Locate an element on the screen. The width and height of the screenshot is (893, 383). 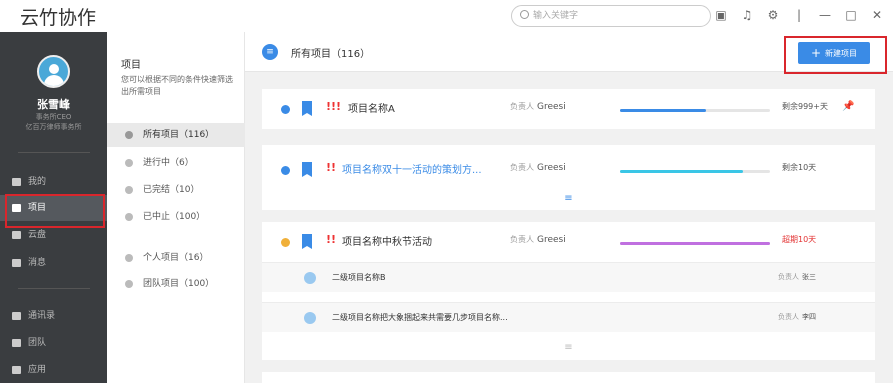
owner-name: 张三 is located at coordinates (809, 277).